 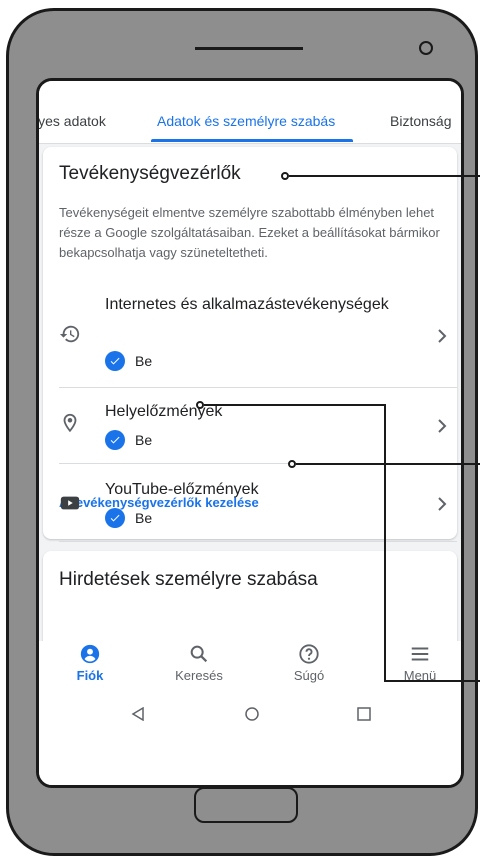 What do you see at coordinates (418, 666) in the screenshot?
I see `nav-menu: Menü` at bounding box center [418, 666].